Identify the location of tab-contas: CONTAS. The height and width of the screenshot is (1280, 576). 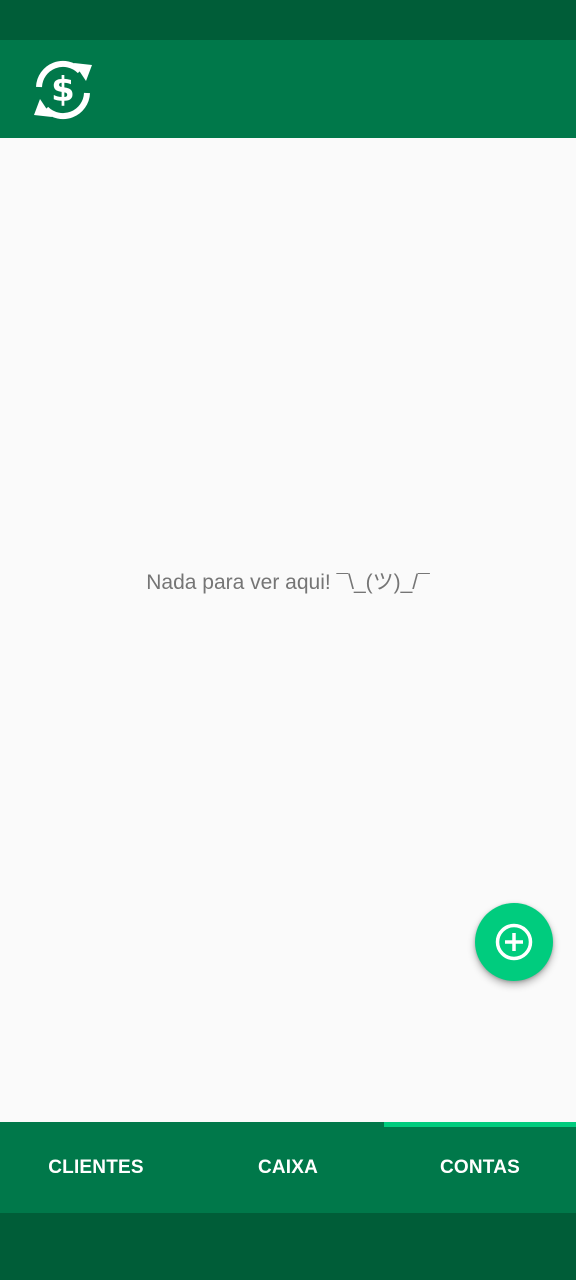
(480, 1167).